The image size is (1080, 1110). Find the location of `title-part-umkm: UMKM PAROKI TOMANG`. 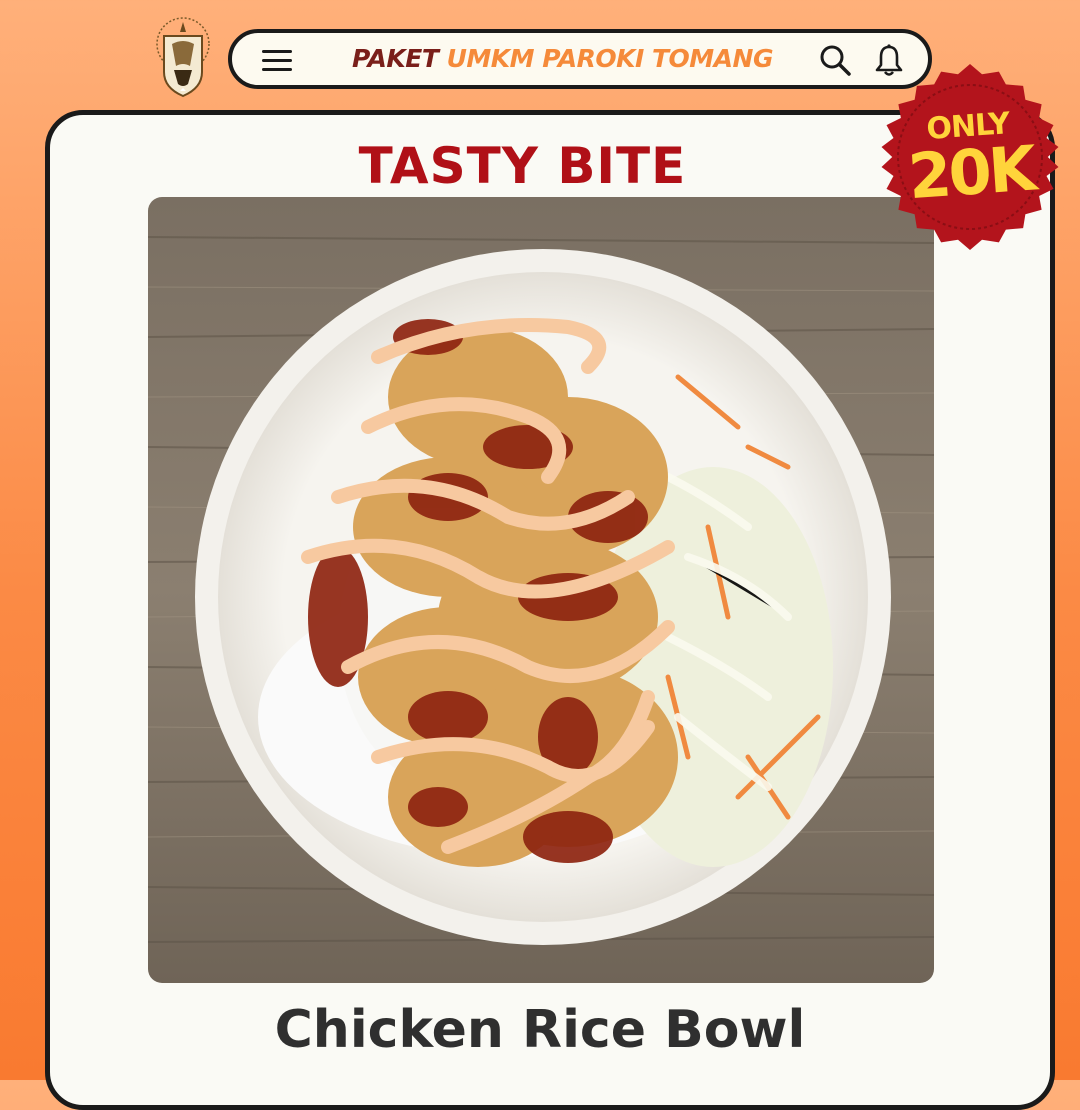

title-part-umkm: UMKM PAROKI TOMANG is located at coordinates (610, 58).